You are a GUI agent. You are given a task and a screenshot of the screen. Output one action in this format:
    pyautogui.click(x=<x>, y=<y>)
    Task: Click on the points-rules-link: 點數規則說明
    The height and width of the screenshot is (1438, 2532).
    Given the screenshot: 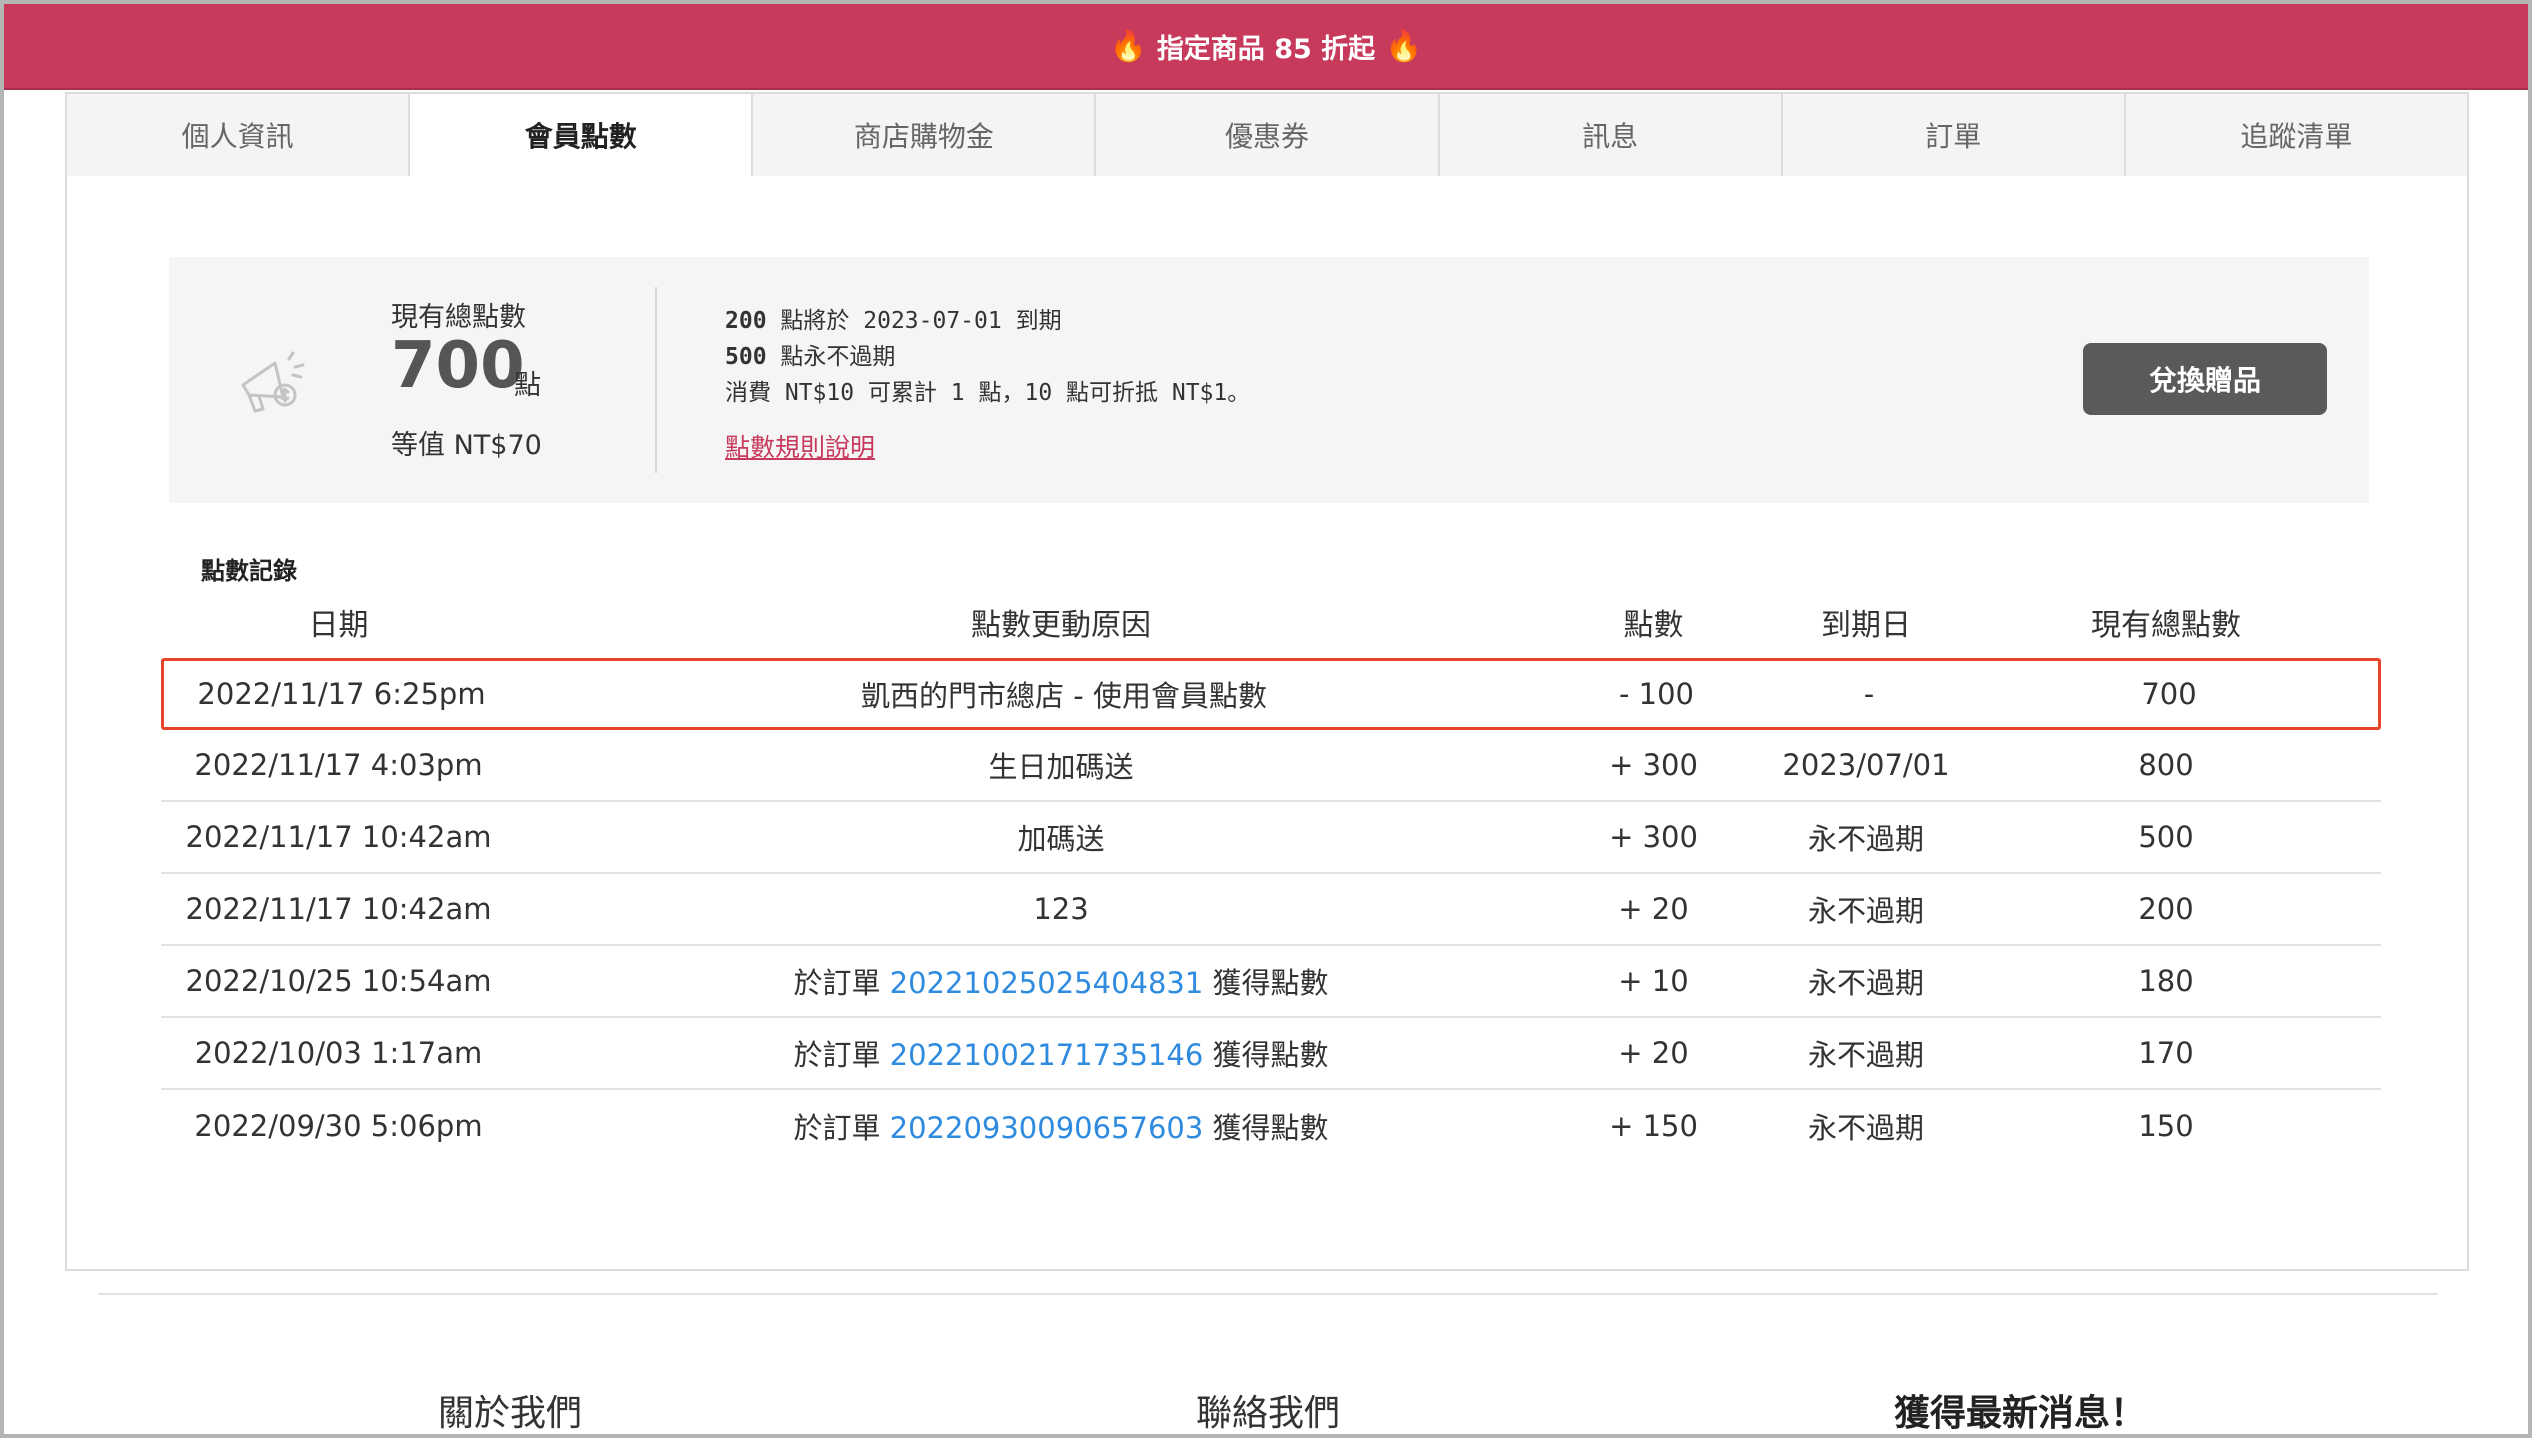 What is the action you would take?
    pyautogui.click(x=800, y=446)
    